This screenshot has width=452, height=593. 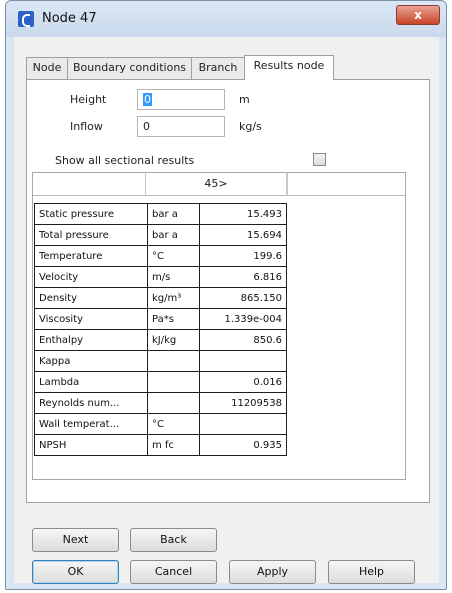 What do you see at coordinates (216, 184) in the screenshot?
I see `header-column-45: 45>` at bounding box center [216, 184].